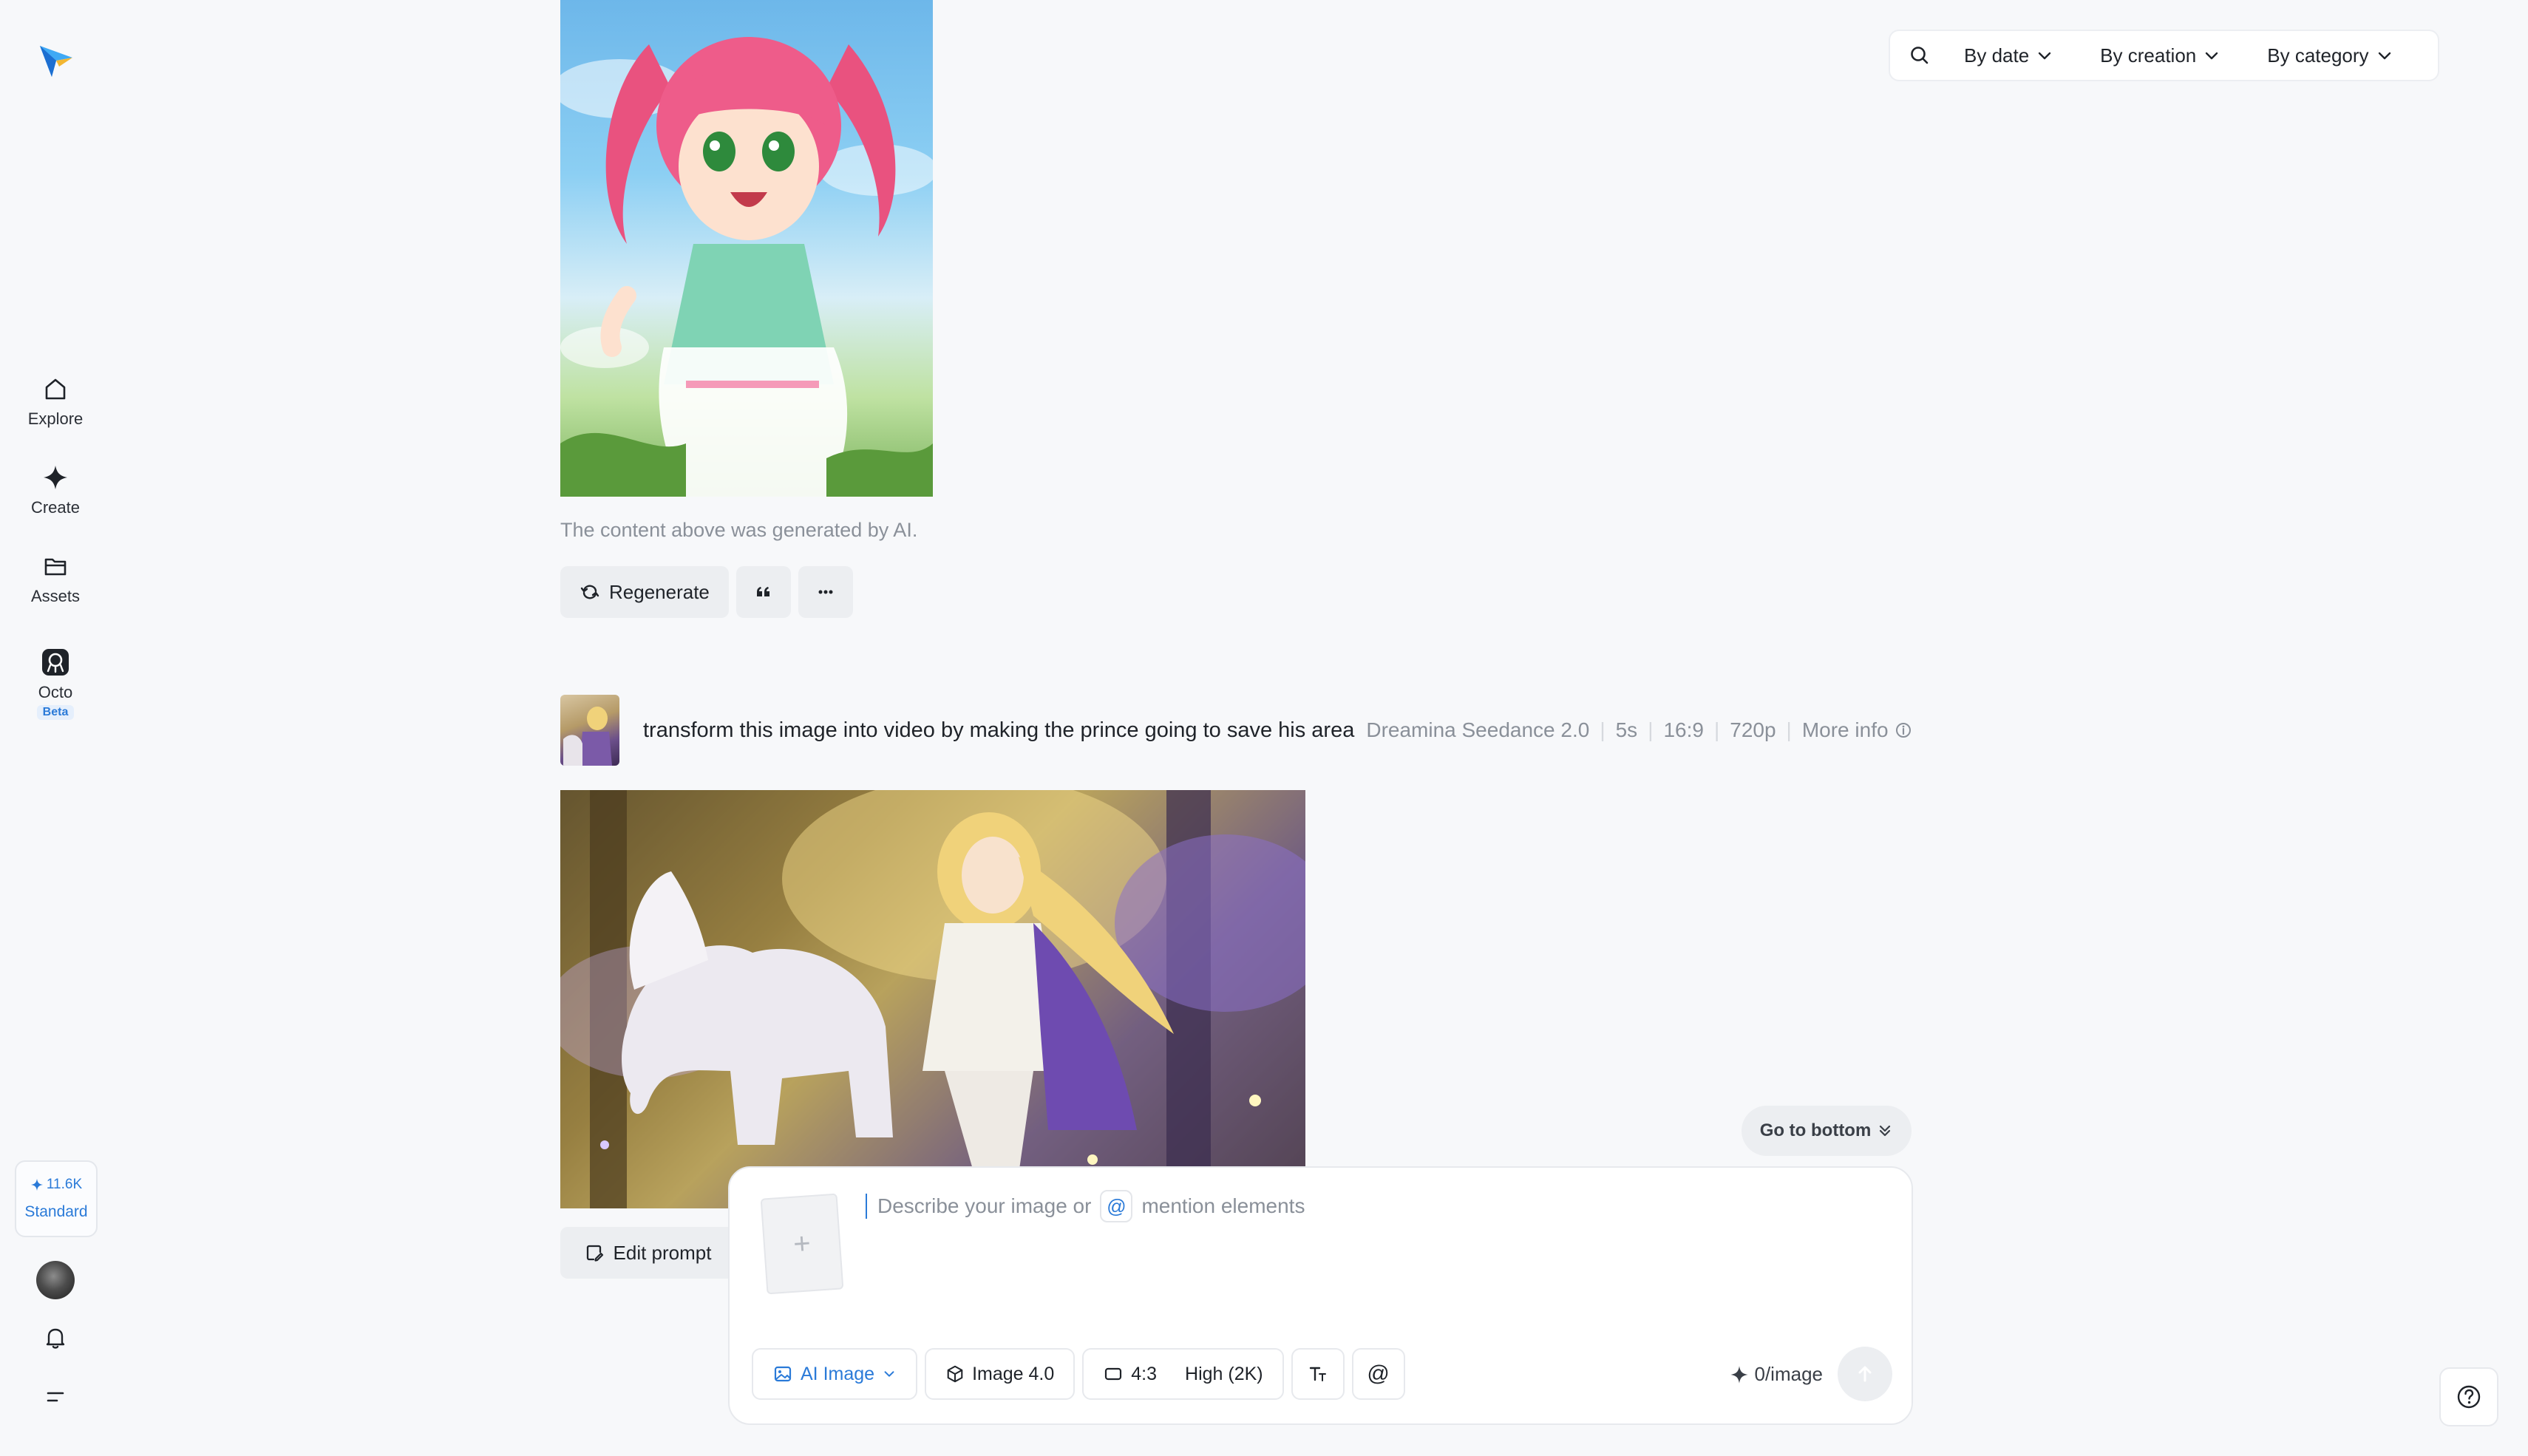 This screenshot has height=1456, width=2528. Describe the element at coordinates (56, 596) in the screenshot. I see `sidebar-item-label: Assets` at that location.